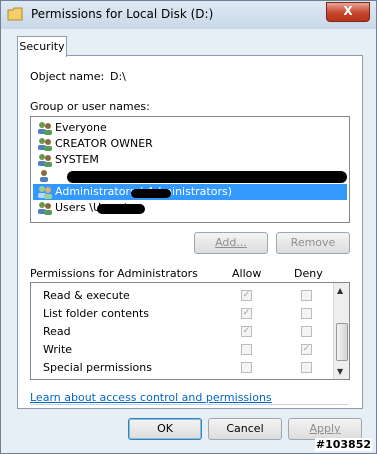 The height and width of the screenshot is (454, 377). Describe the element at coordinates (245, 429) in the screenshot. I see `cancel-button: Cancel` at that location.